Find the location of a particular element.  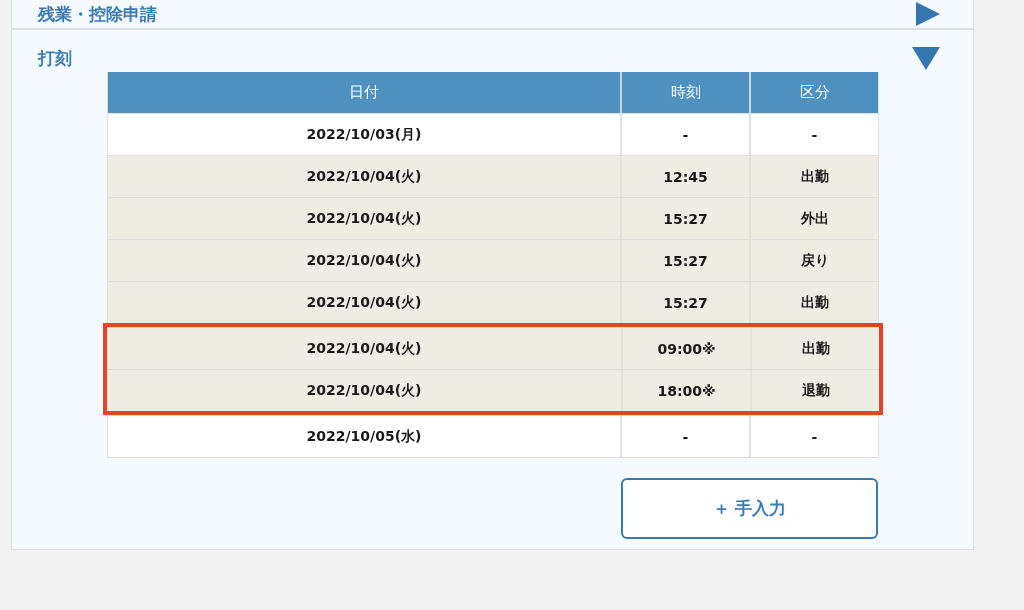

table-cell: 09:00※ is located at coordinates (685, 348).